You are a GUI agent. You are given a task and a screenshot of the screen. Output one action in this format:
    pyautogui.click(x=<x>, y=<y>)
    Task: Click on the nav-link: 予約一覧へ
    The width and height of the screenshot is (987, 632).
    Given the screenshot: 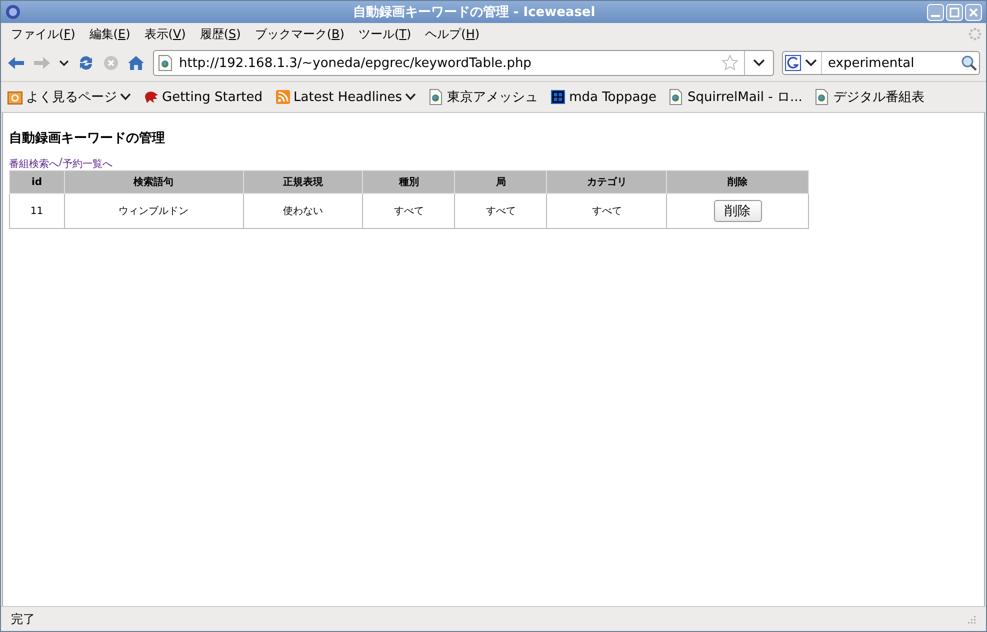 What is the action you would take?
    pyautogui.click(x=87, y=164)
    